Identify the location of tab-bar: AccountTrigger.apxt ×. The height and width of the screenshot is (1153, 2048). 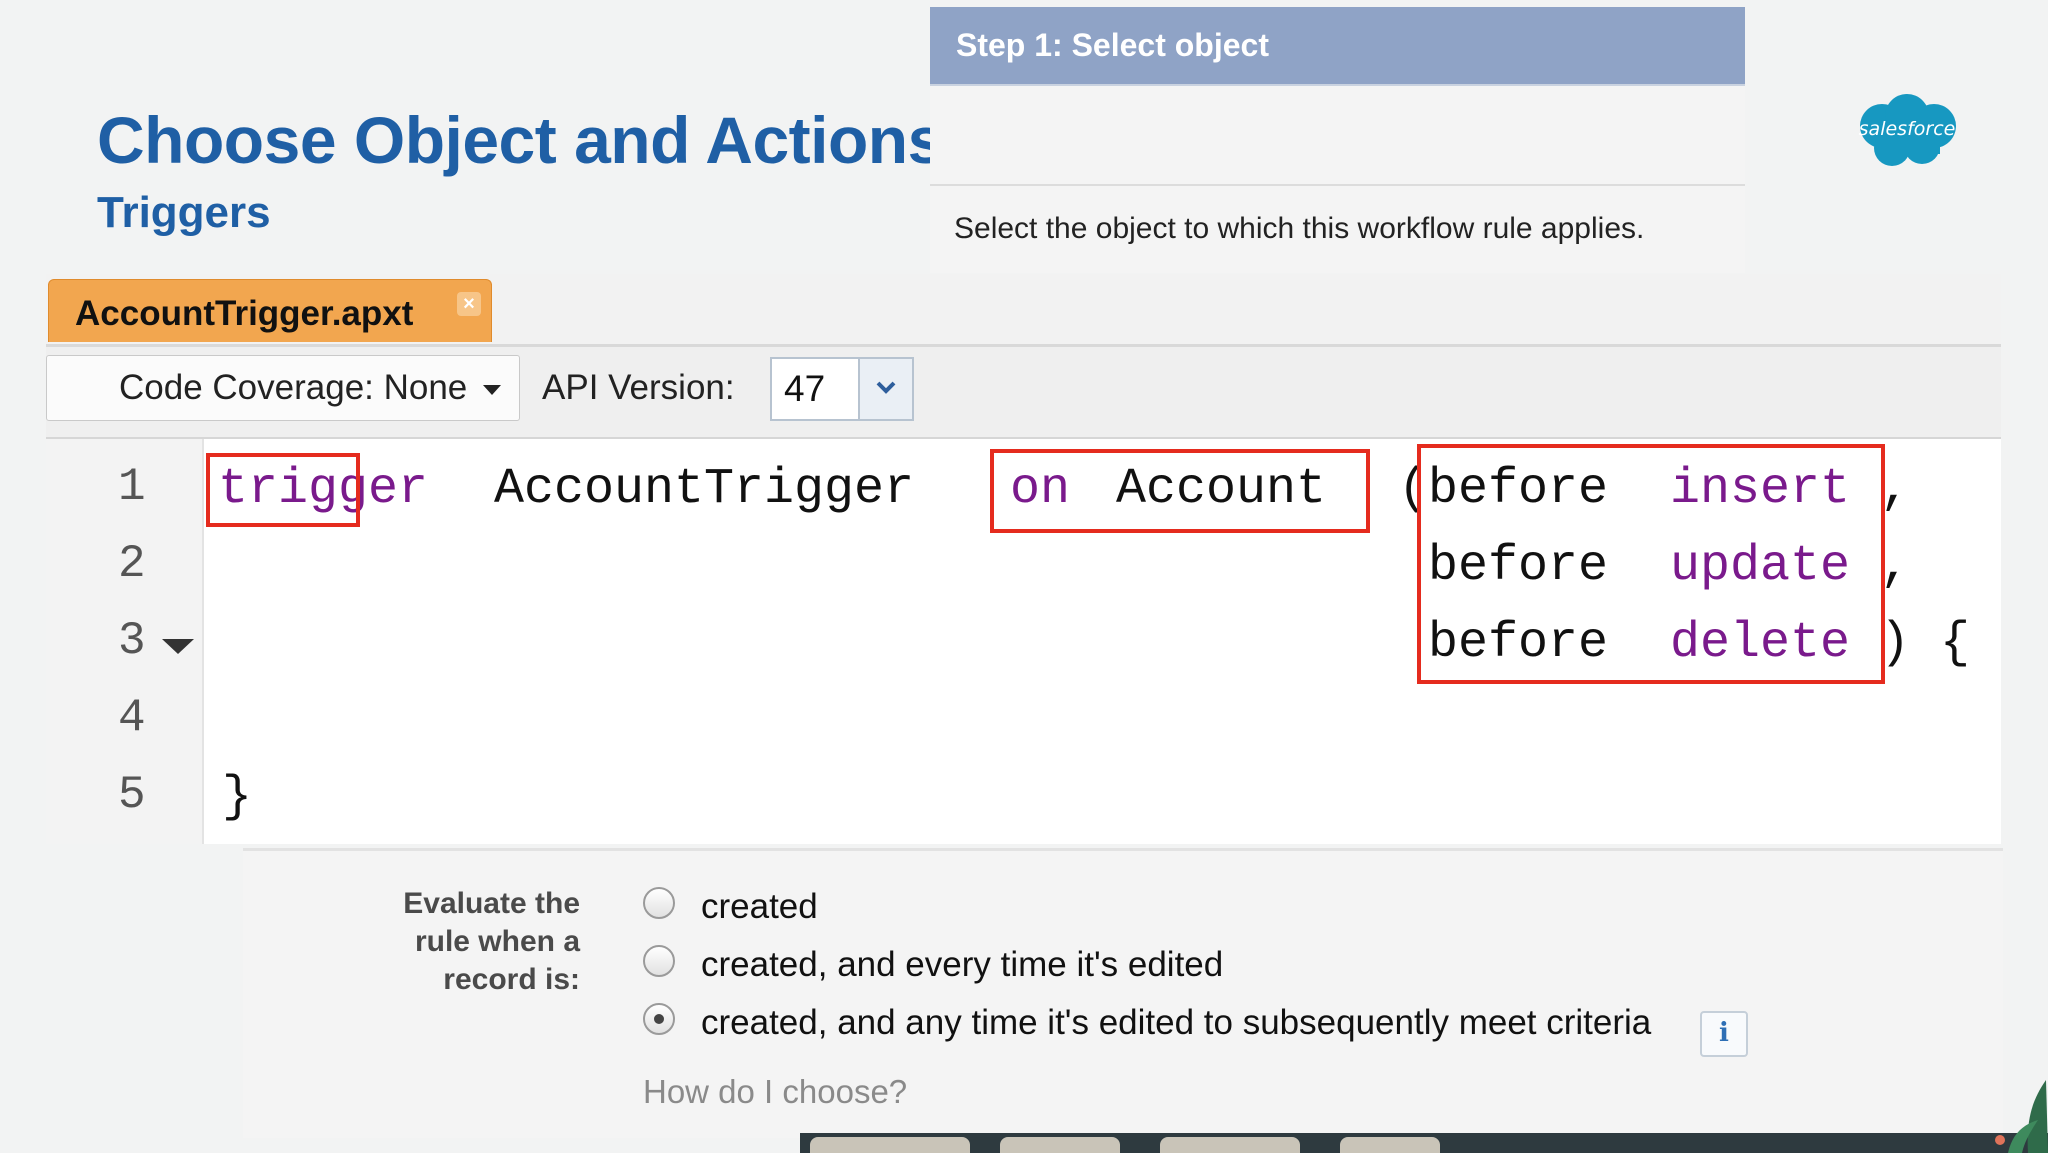
(1023, 310).